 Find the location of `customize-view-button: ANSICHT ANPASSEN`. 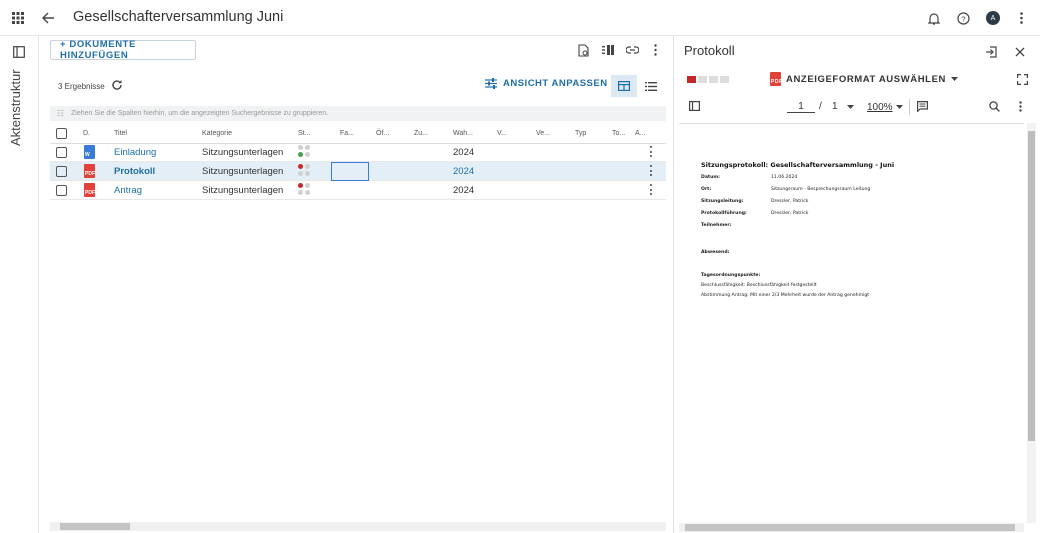

customize-view-button: ANSICHT ANPASSEN is located at coordinates (546, 83).